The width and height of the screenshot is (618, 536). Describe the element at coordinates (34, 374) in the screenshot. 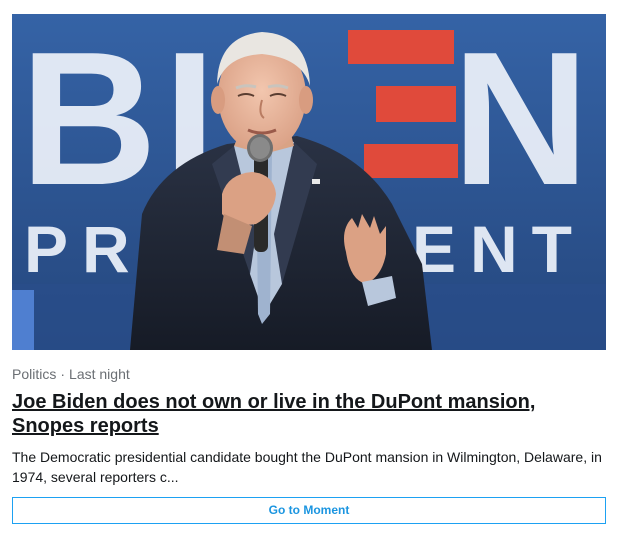

I see `category-label: Politics` at that location.